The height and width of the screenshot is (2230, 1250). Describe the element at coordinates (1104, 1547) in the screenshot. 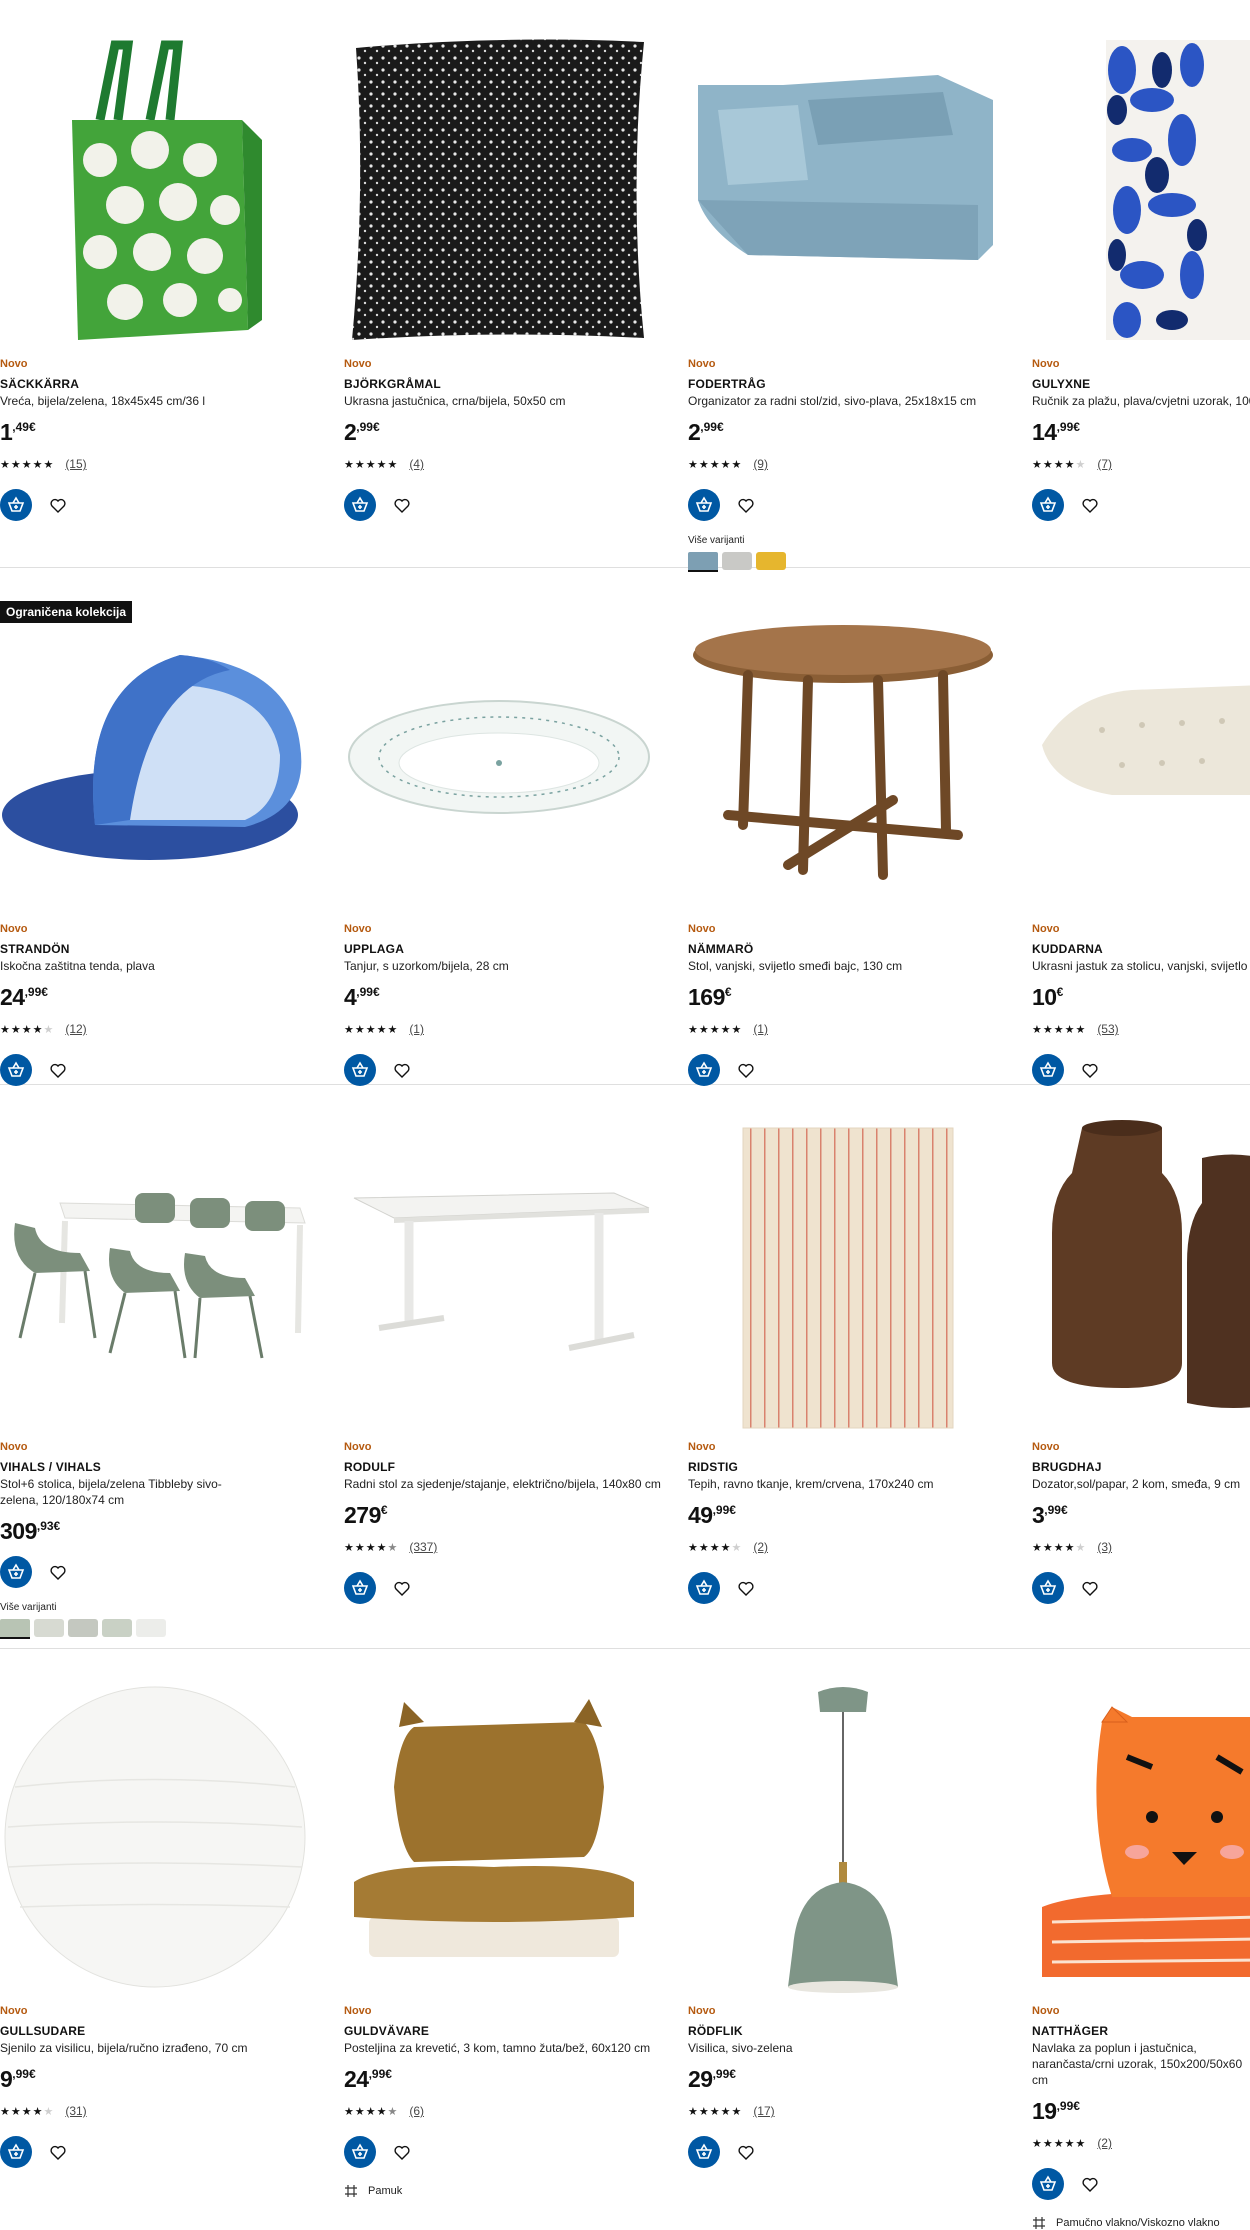

I see `review-count: (3)` at that location.